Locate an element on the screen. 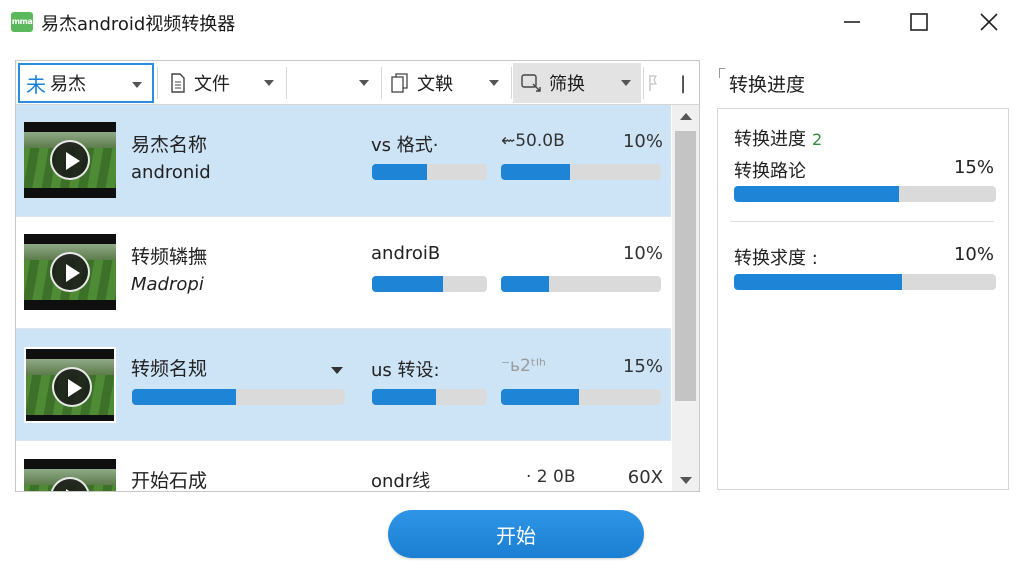  scrollbar-thumb is located at coordinates (685, 266).